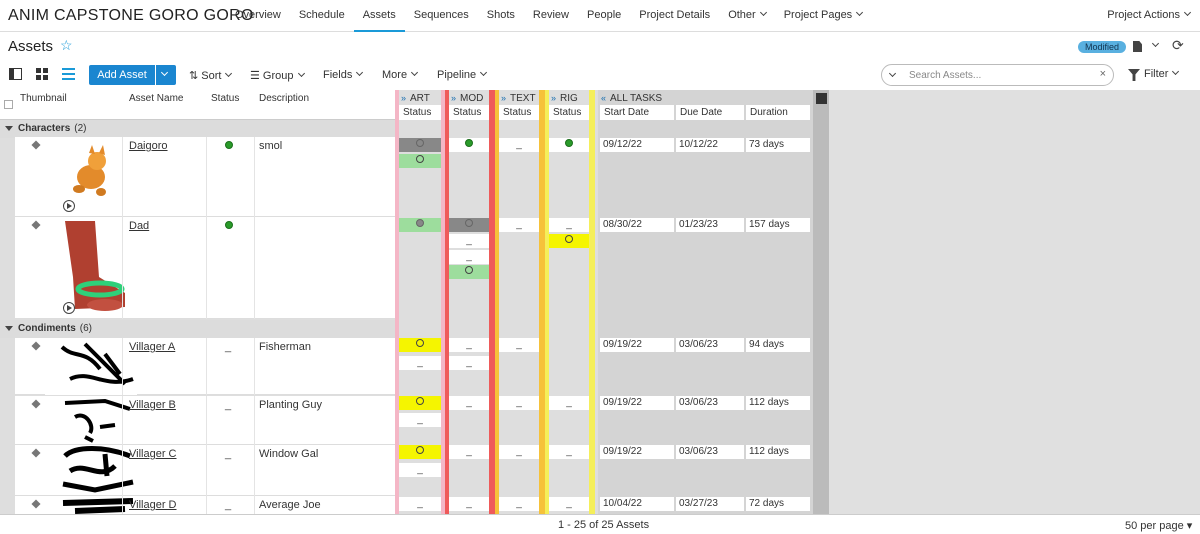 The image size is (1200, 534). Describe the element at coordinates (637, 504) in the screenshot. I see `start-date: 10/04/22` at that location.